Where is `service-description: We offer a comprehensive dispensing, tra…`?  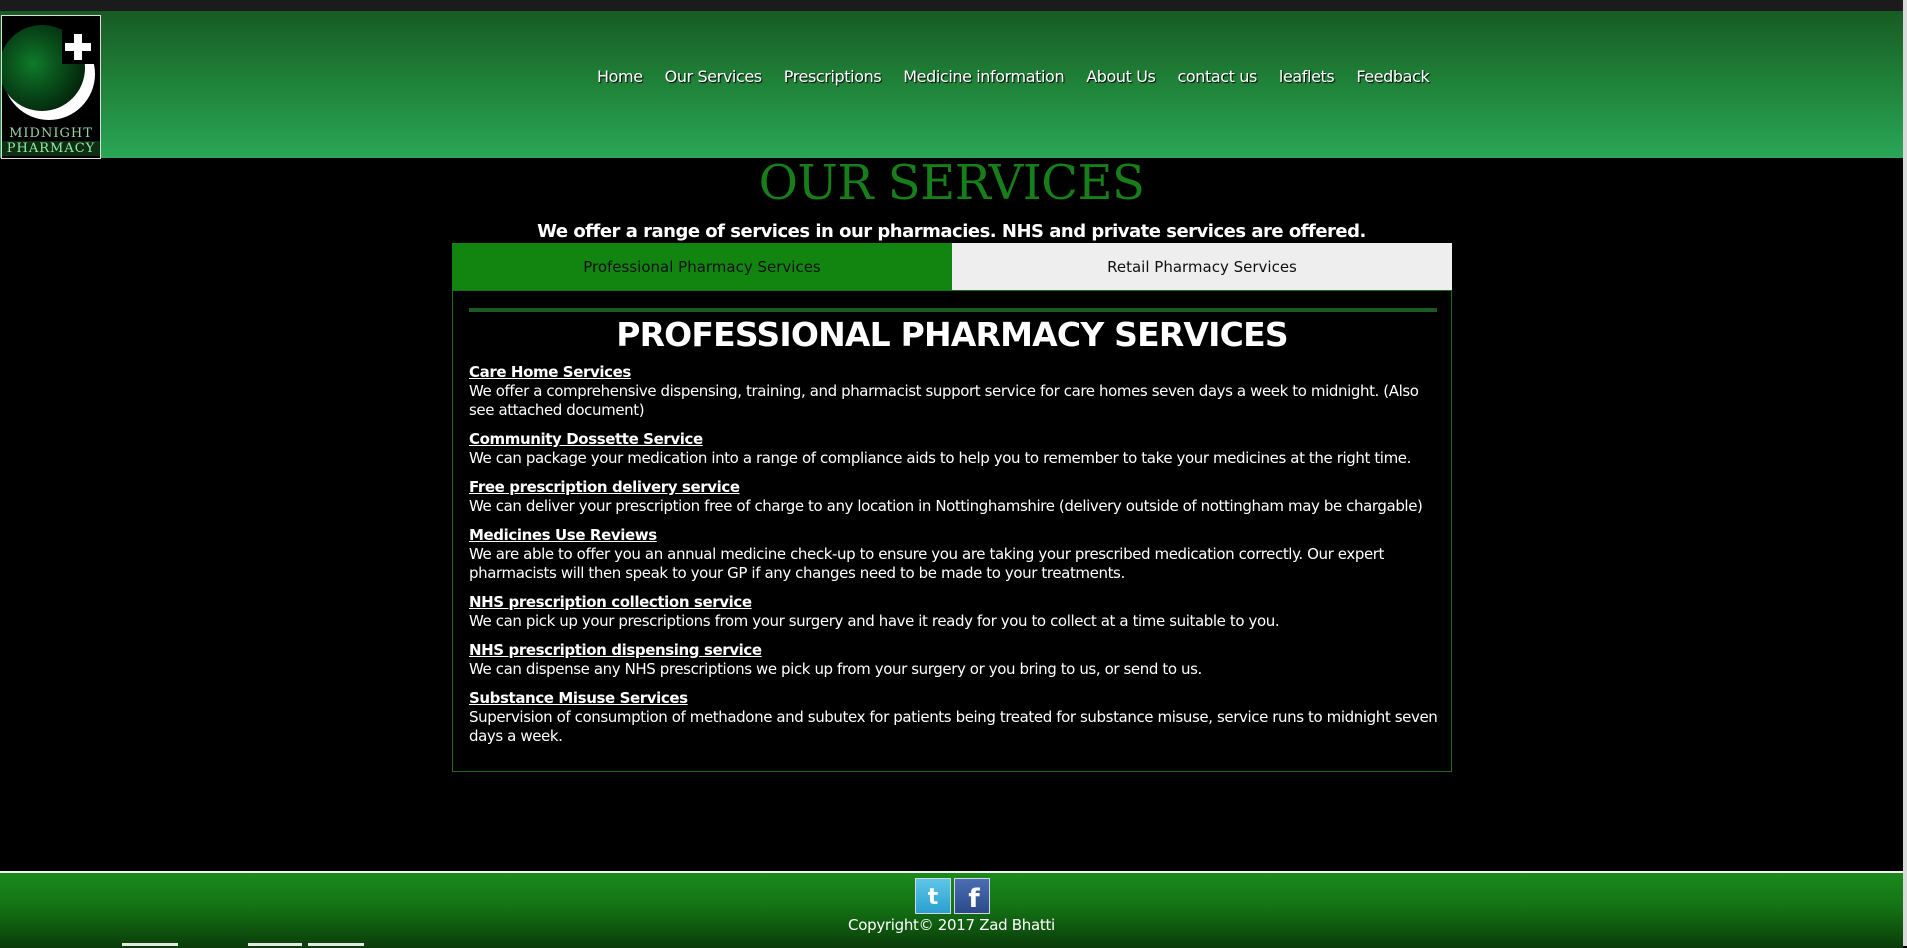 service-description: We offer a comprehensive dispensing, tra… is located at coordinates (944, 400).